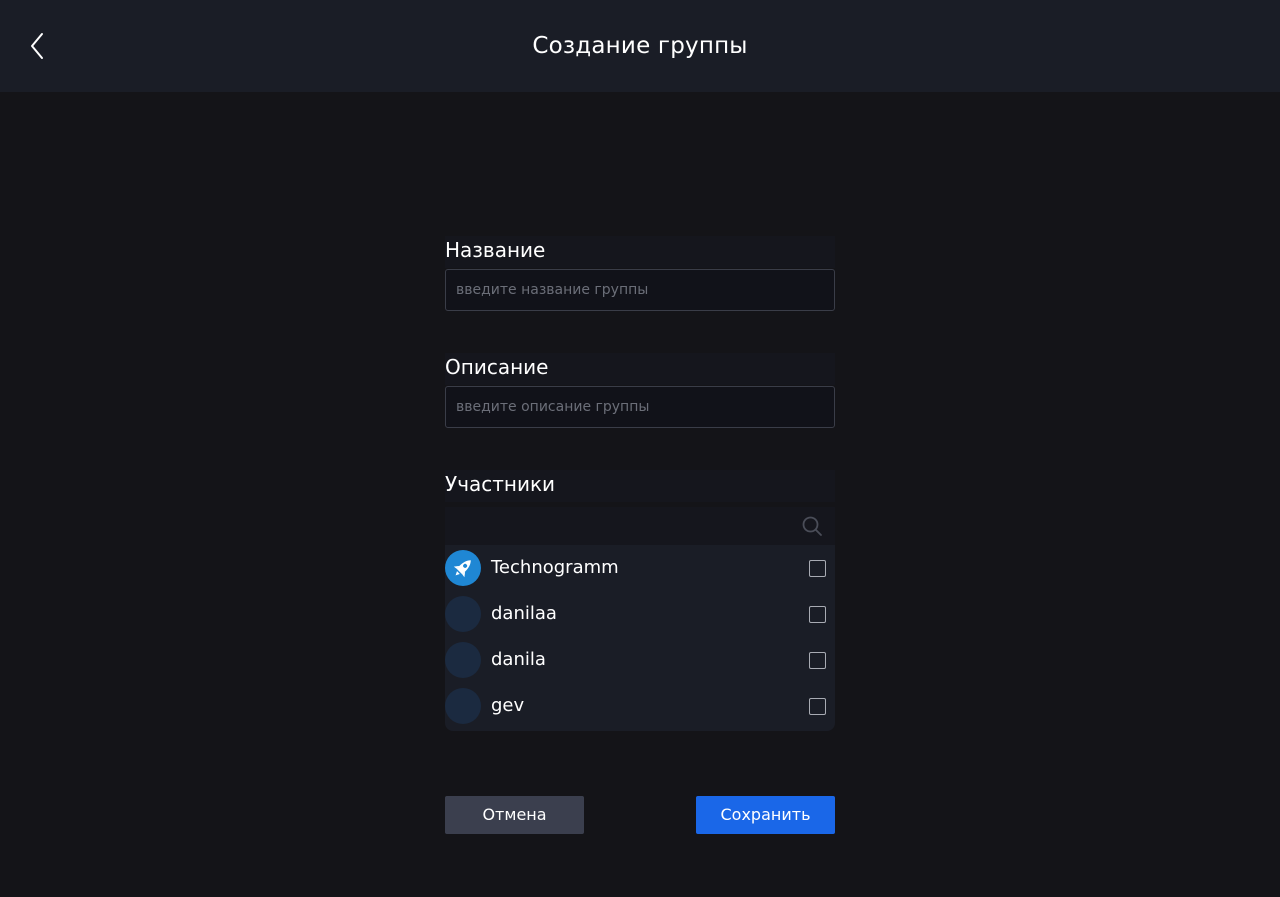 The width and height of the screenshot is (1280, 897). I want to click on name-label: Название, so click(495, 250).